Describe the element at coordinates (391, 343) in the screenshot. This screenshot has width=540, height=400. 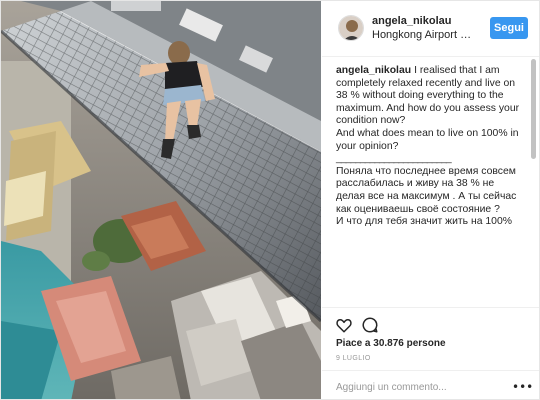
I see `likes-count: Piace a 30.876 persone` at that location.